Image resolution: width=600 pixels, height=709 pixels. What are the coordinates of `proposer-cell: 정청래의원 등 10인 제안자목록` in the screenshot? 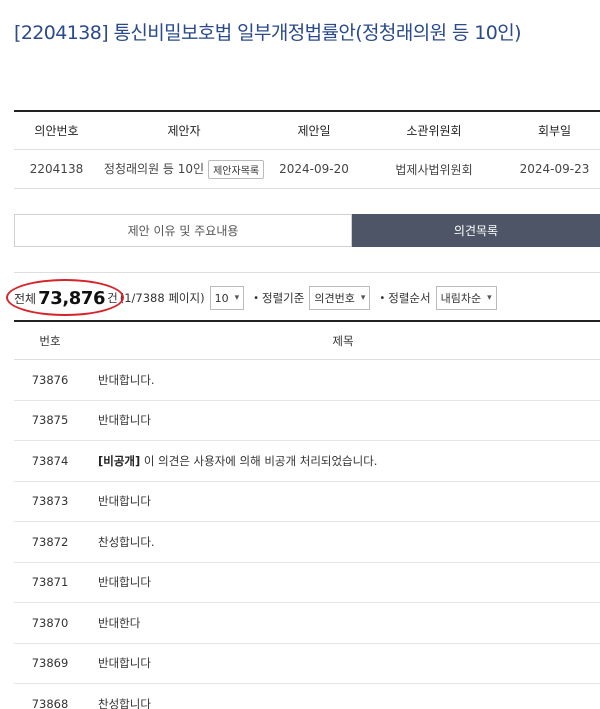 It's located at (184, 169).